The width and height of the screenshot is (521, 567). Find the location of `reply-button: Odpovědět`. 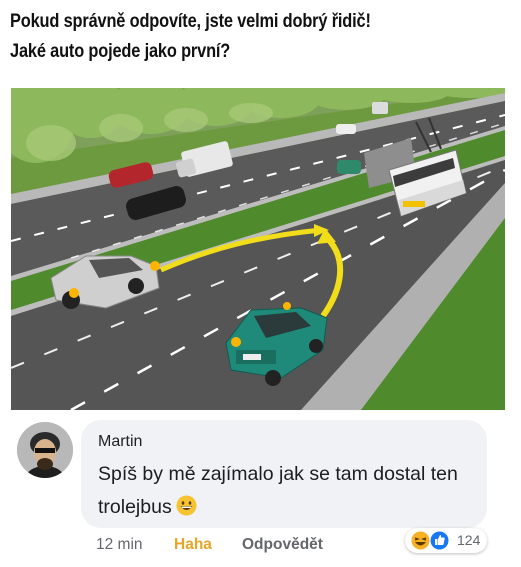

reply-button: Odpovědět is located at coordinates (282, 545).